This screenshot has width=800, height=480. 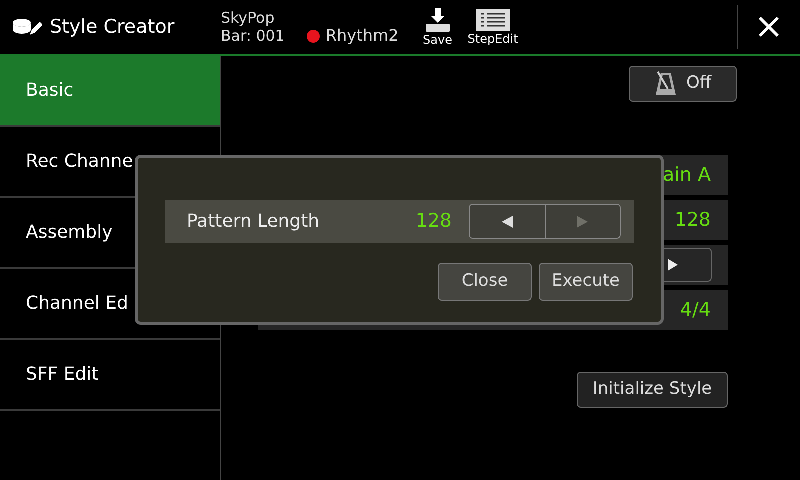 I want to click on channel-name: Rhythm2, so click(x=362, y=36).